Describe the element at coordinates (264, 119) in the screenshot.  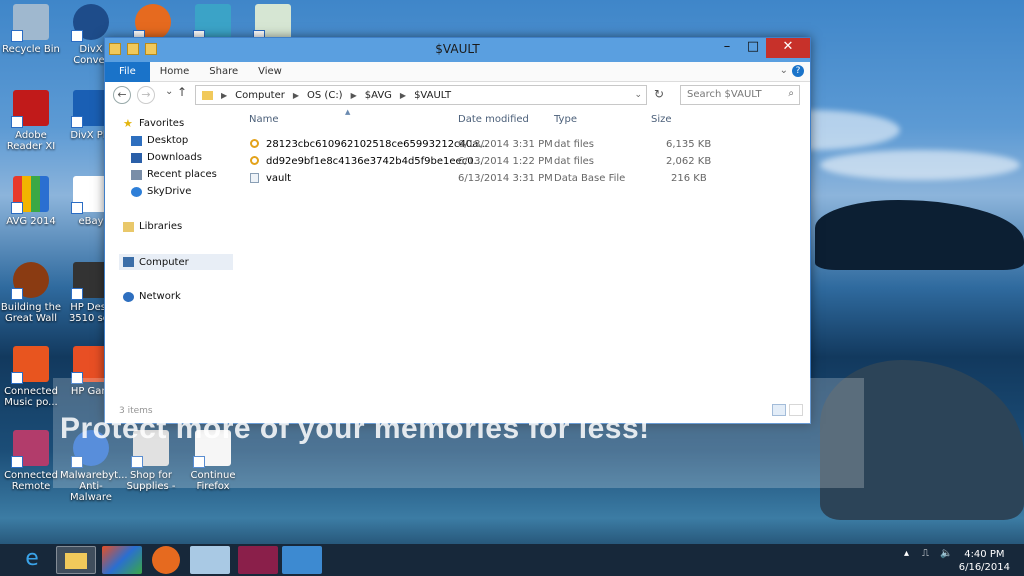
I see `column-header-name: Name` at that location.